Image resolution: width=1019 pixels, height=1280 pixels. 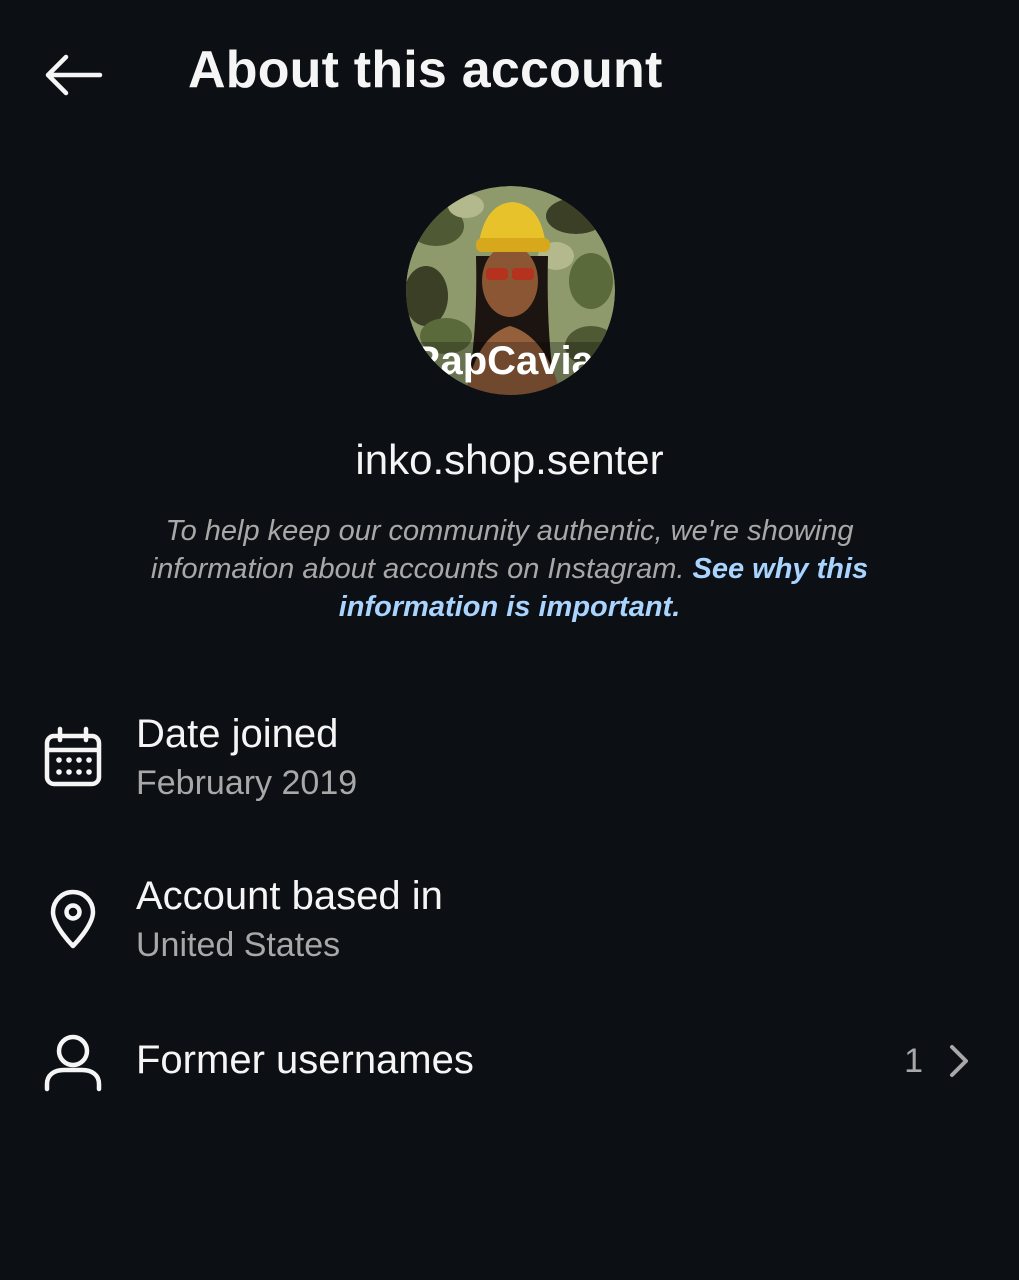 I want to click on date-joined-value: February 2019, so click(x=247, y=783).